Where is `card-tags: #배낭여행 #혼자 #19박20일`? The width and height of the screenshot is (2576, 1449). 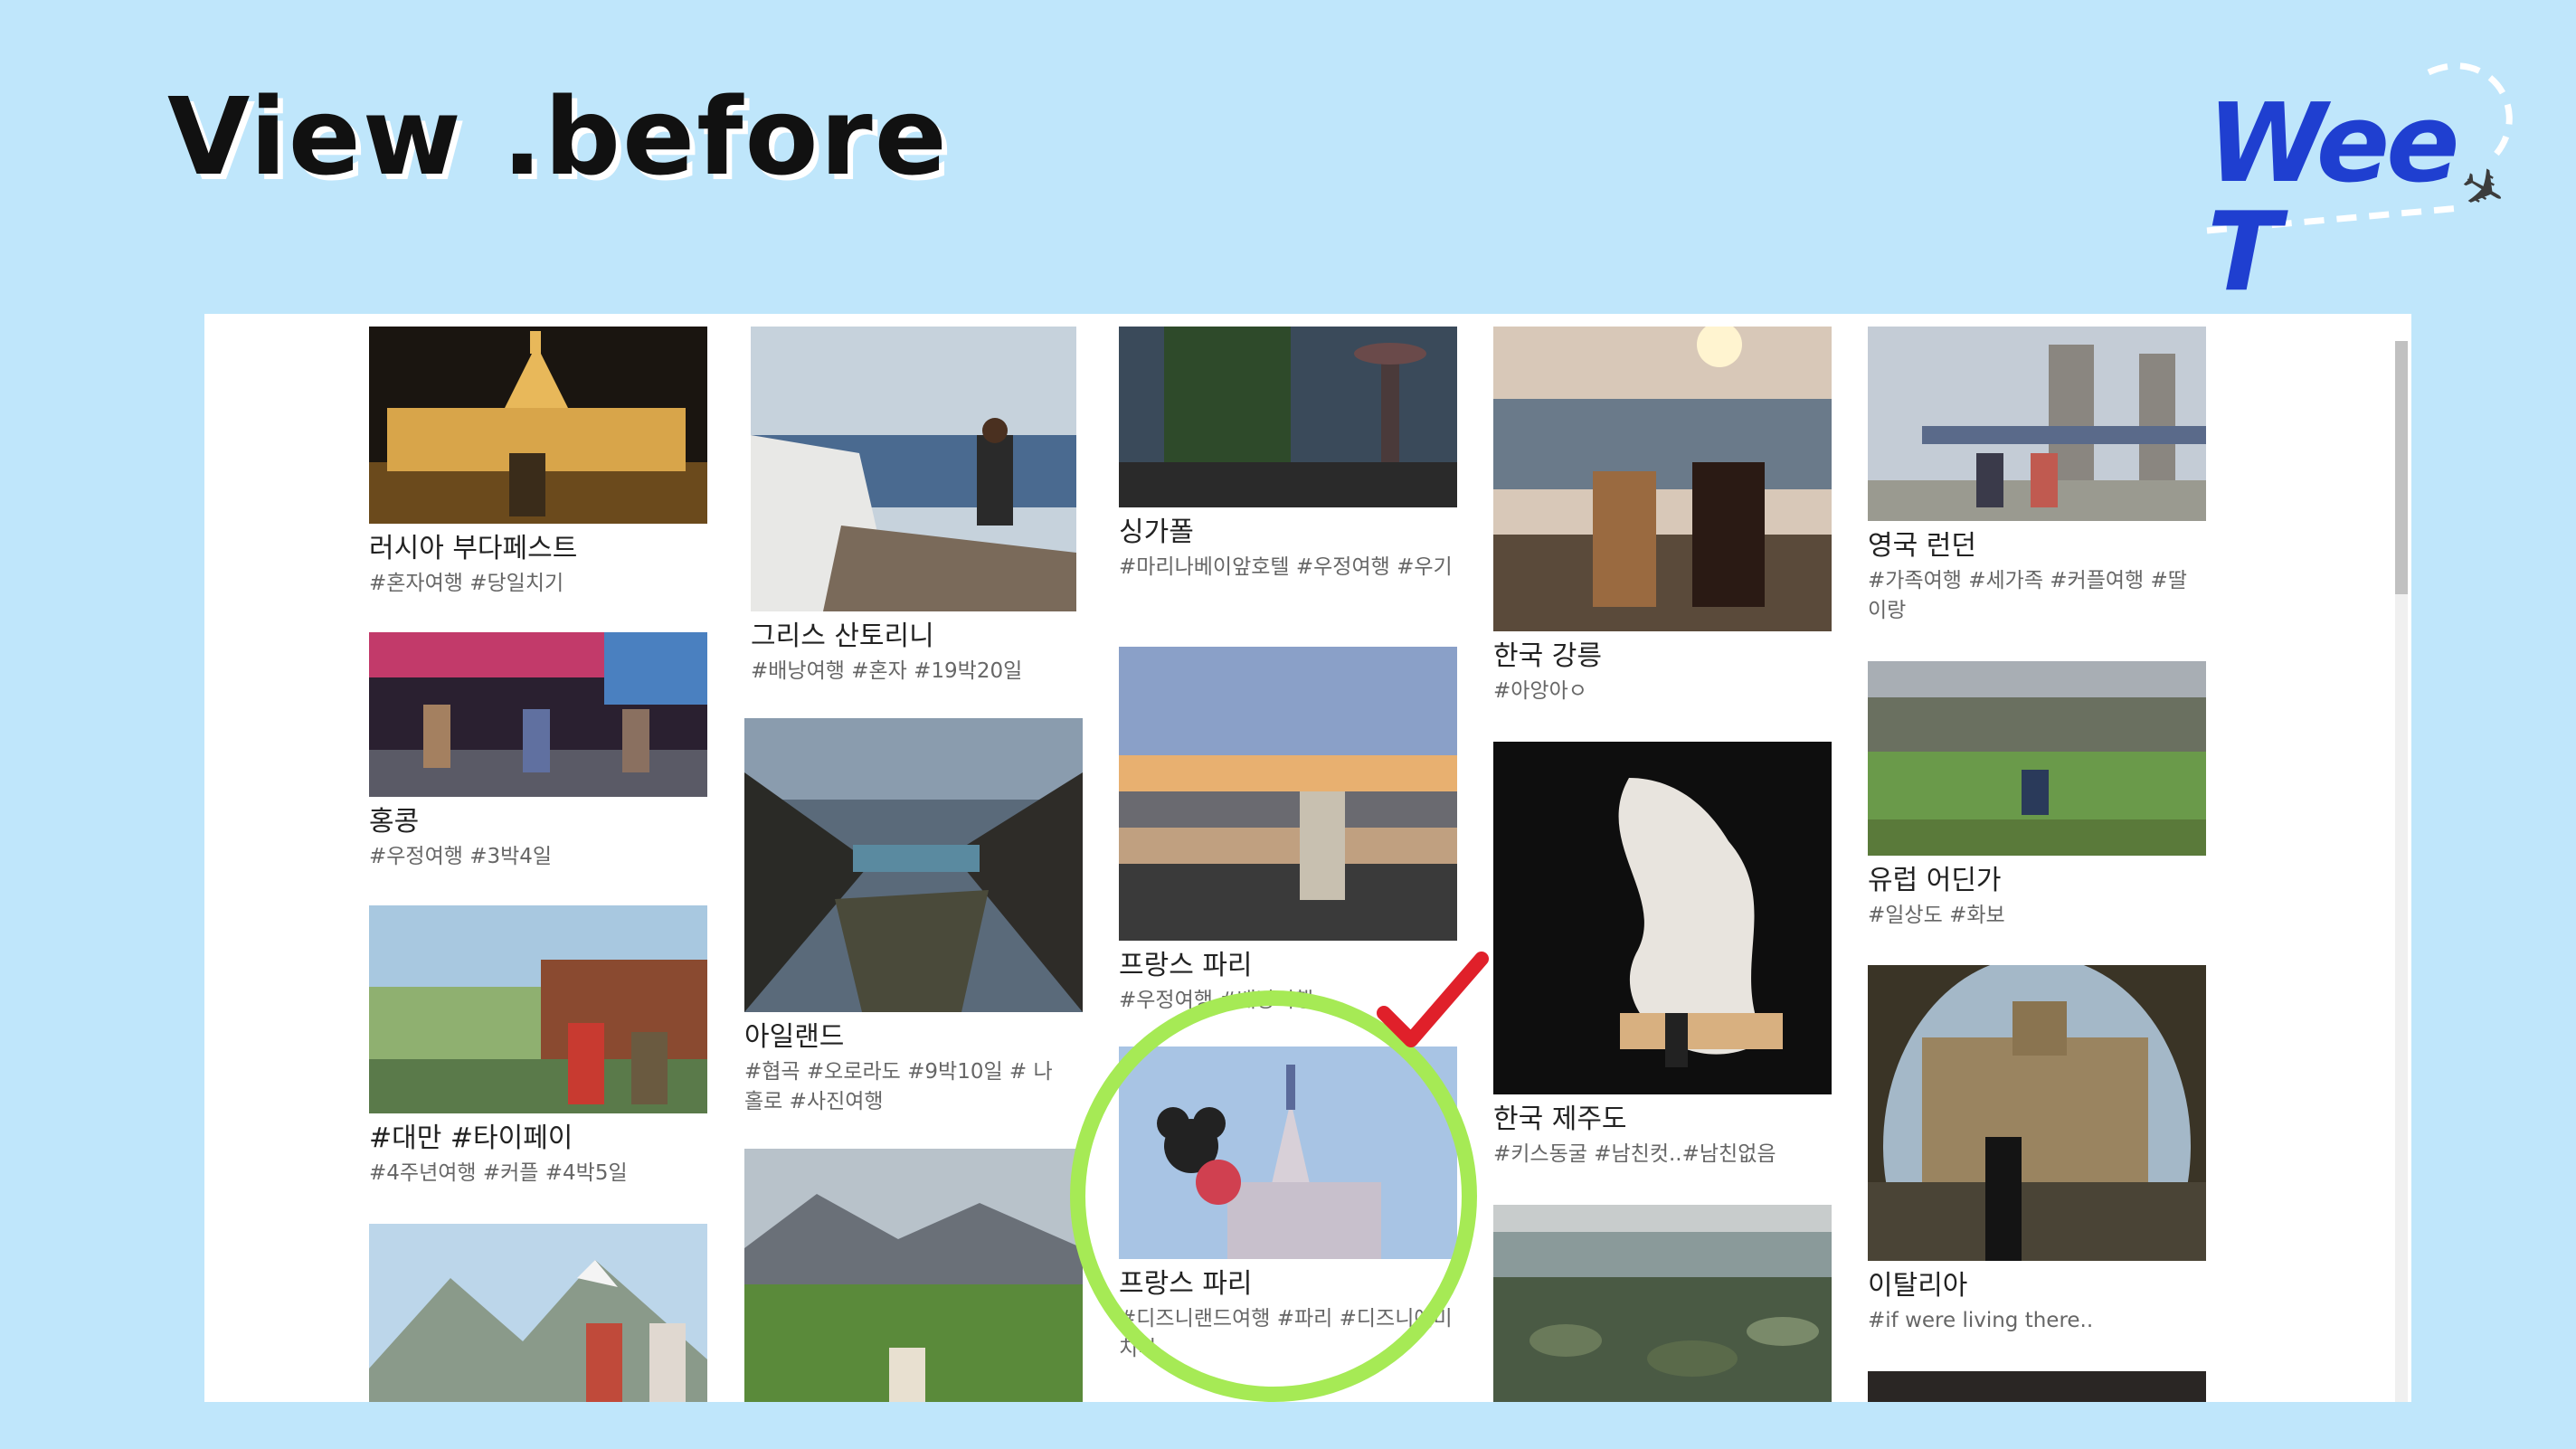 card-tags: #배낭여행 #혼자 #19박20일 is located at coordinates (887, 671).